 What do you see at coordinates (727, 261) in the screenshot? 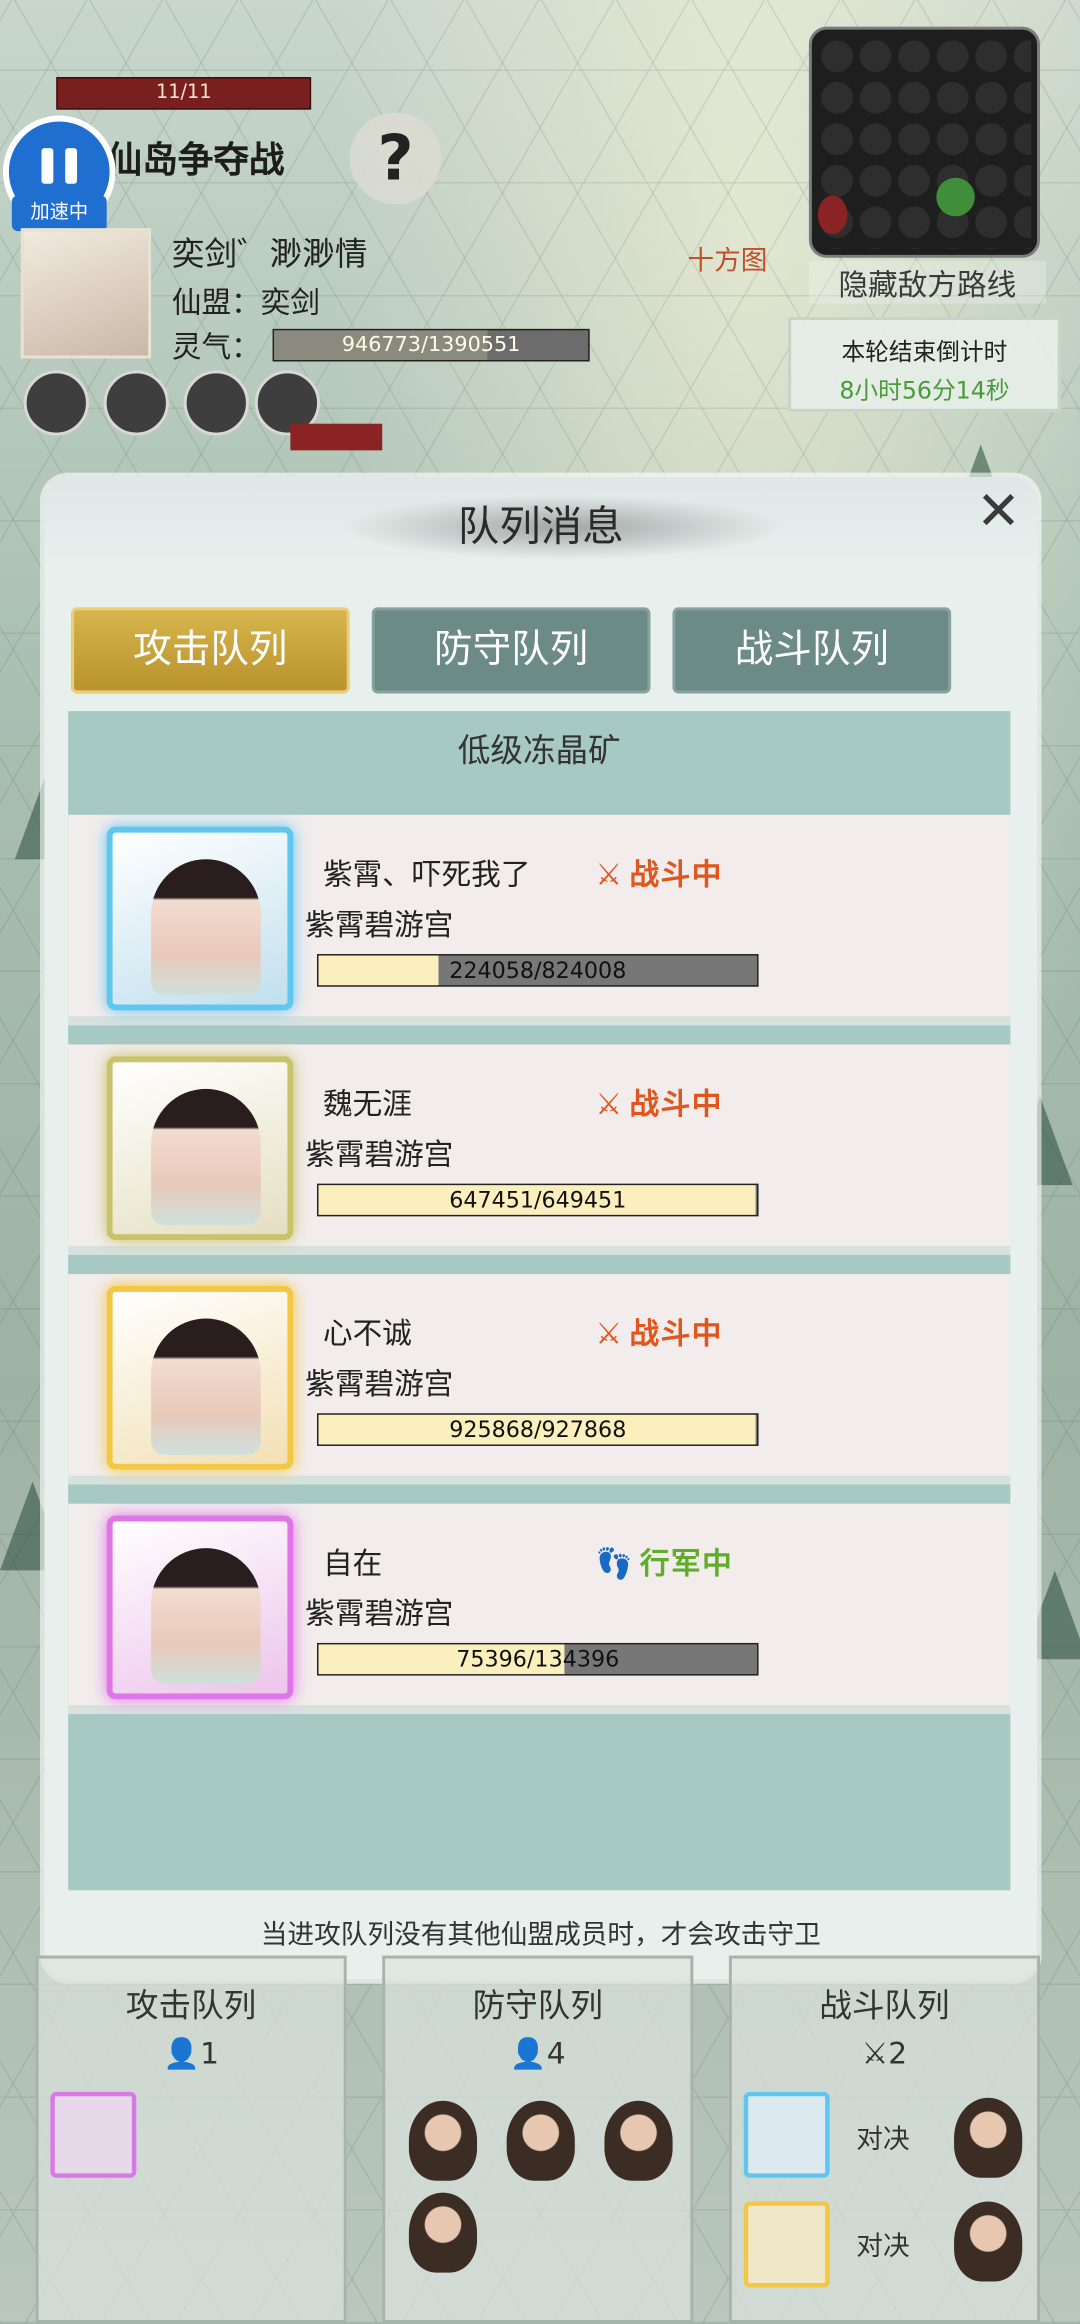
I see `map-label: 十方图` at bounding box center [727, 261].